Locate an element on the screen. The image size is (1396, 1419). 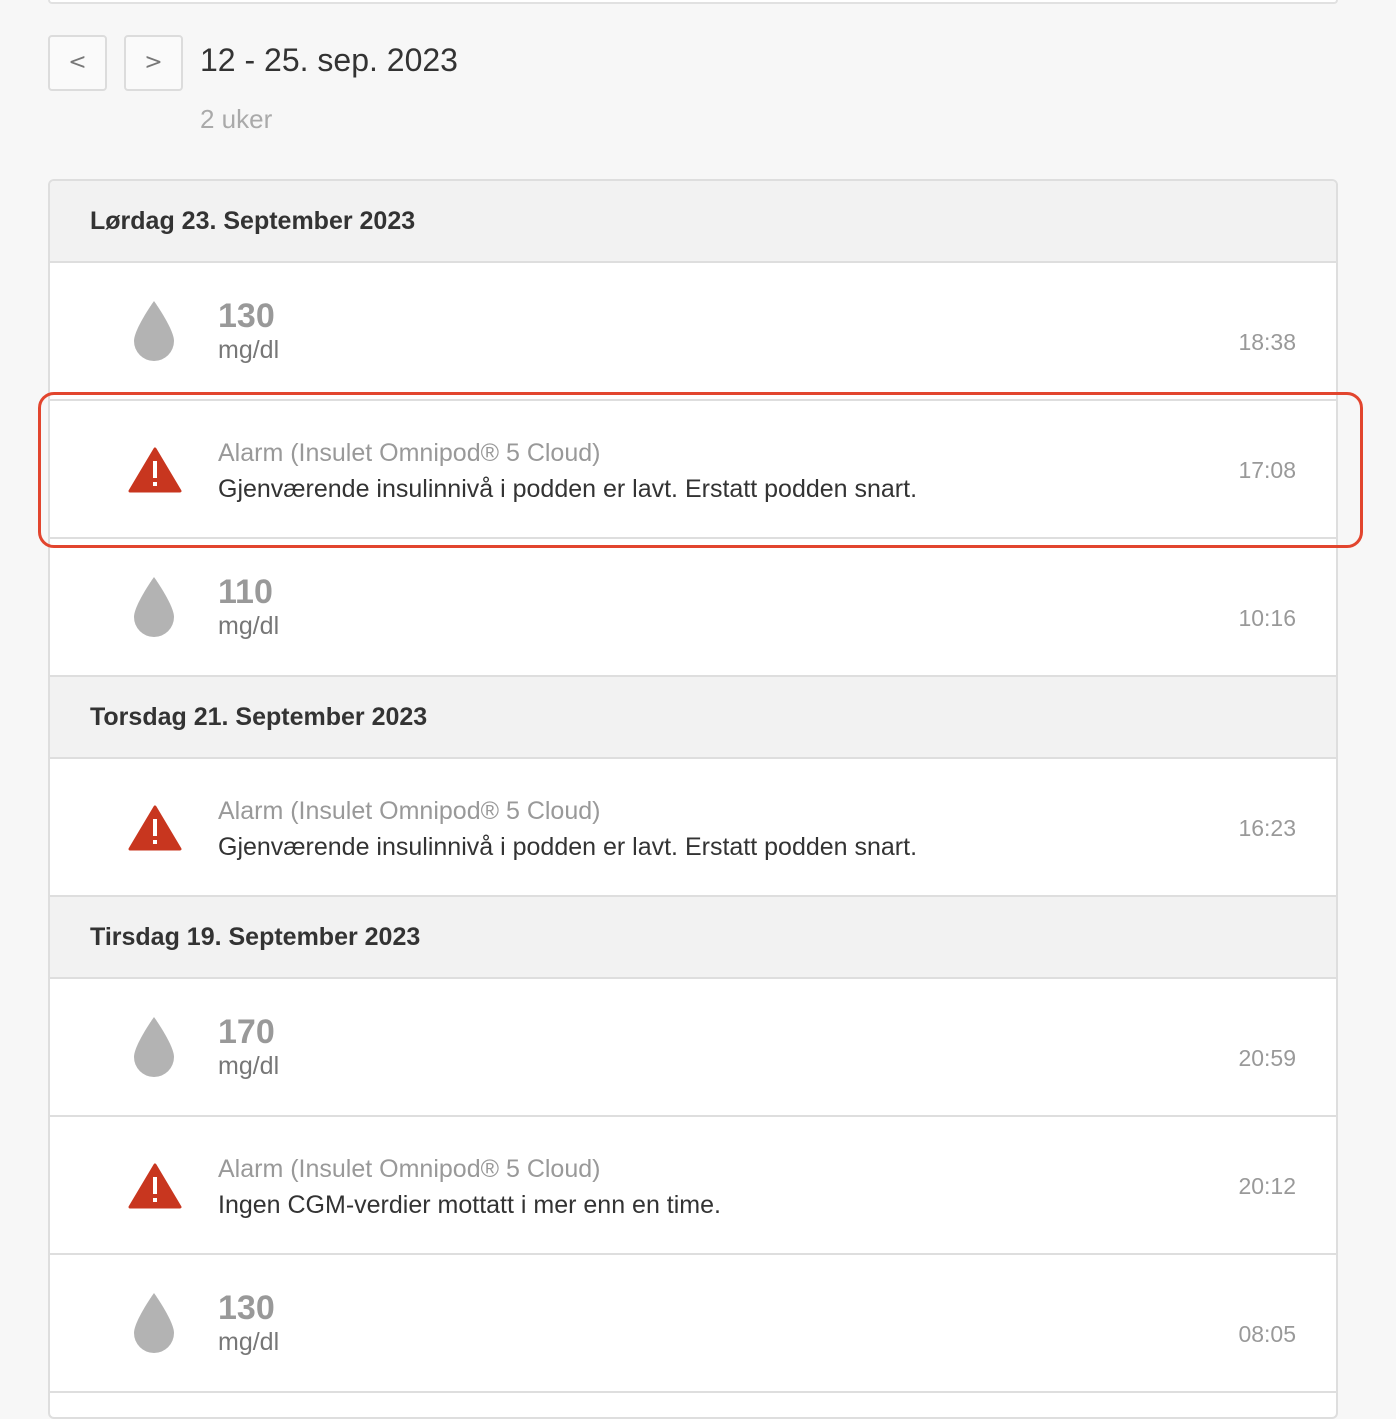
day-header: Tirsdag 19. September 2023 is located at coordinates (693, 938).